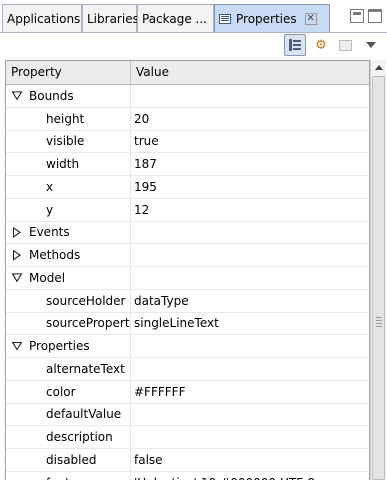  I want to click on vertical-scrollbar, so click(378, 270).